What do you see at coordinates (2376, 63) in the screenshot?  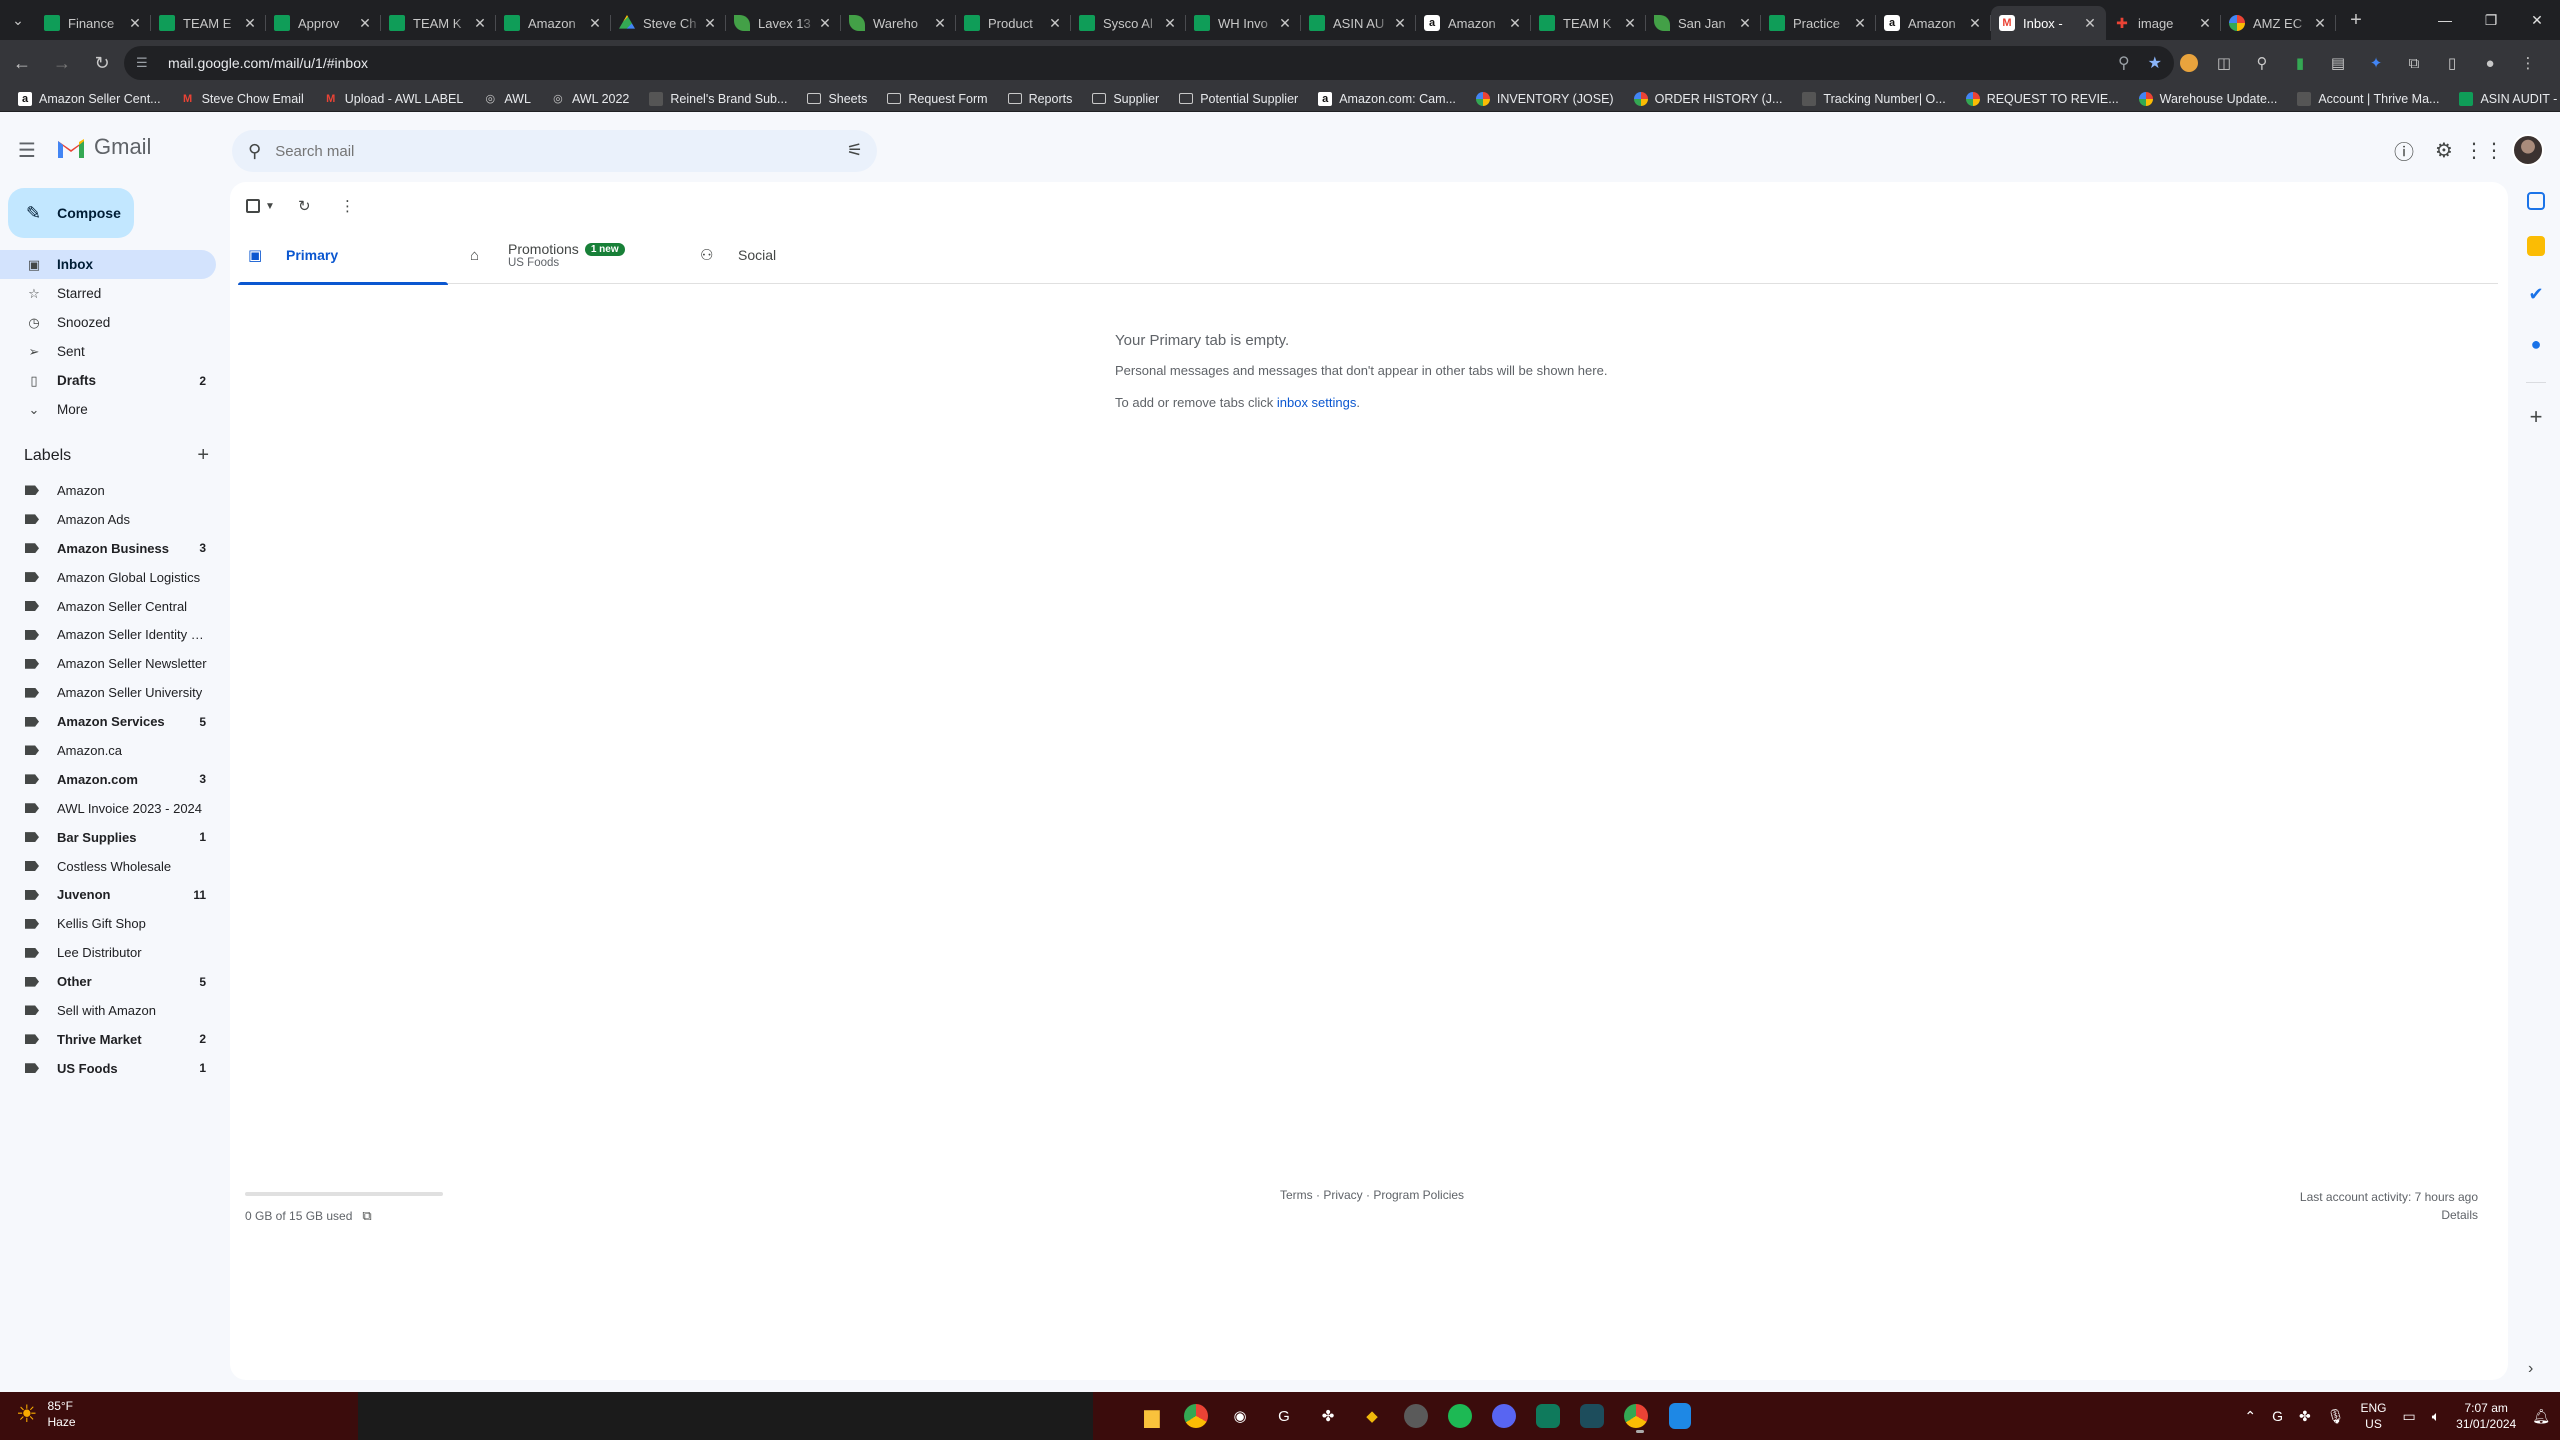 I see `extension-blue-icon: ✦` at bounding box center [2376, 63].